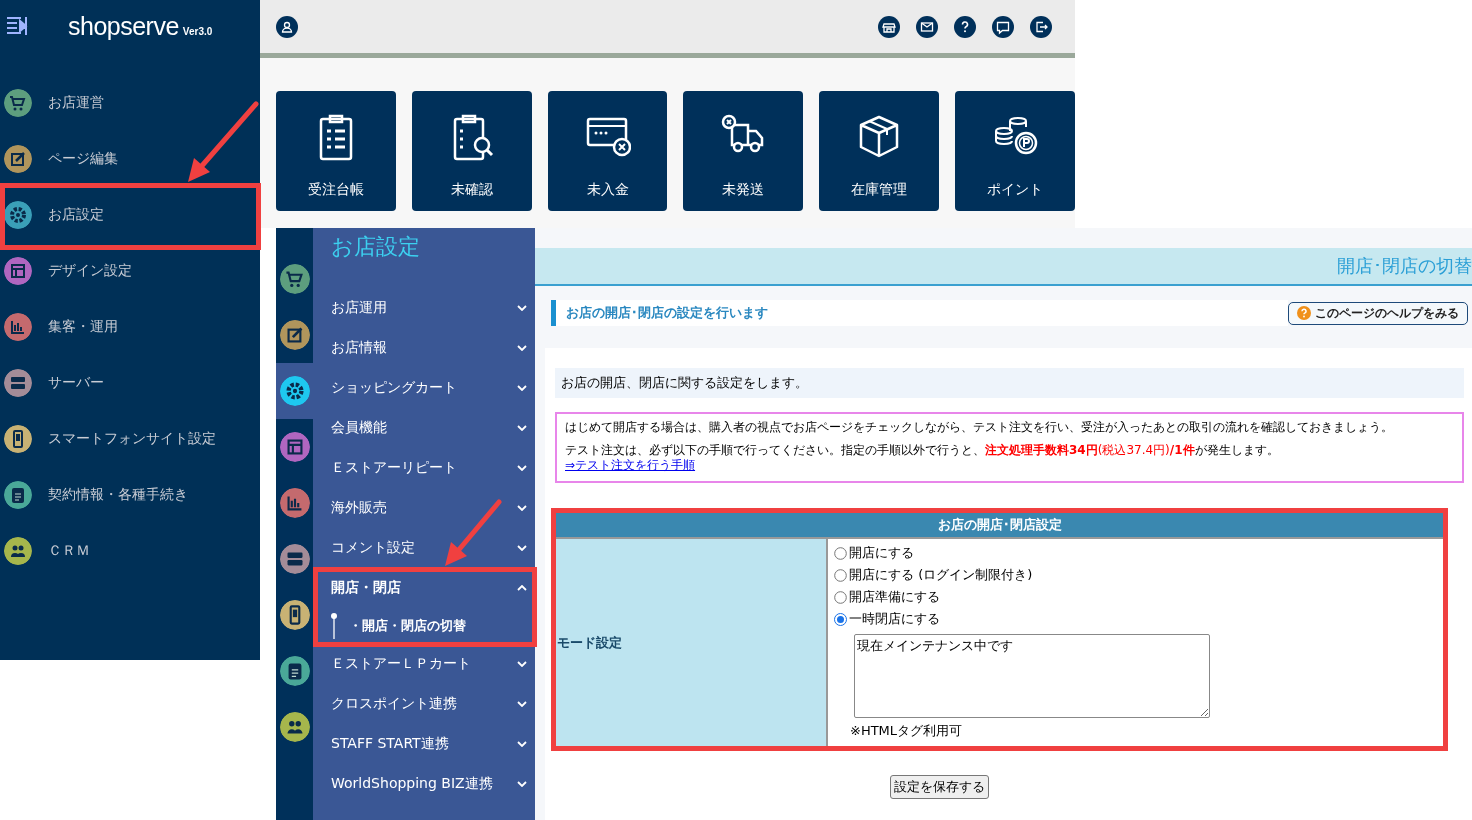 Image resolution: width=1472 pixels, height=820 pixels. I want to click on table-header: お店の開店･閉店設定, so click(999, 525).